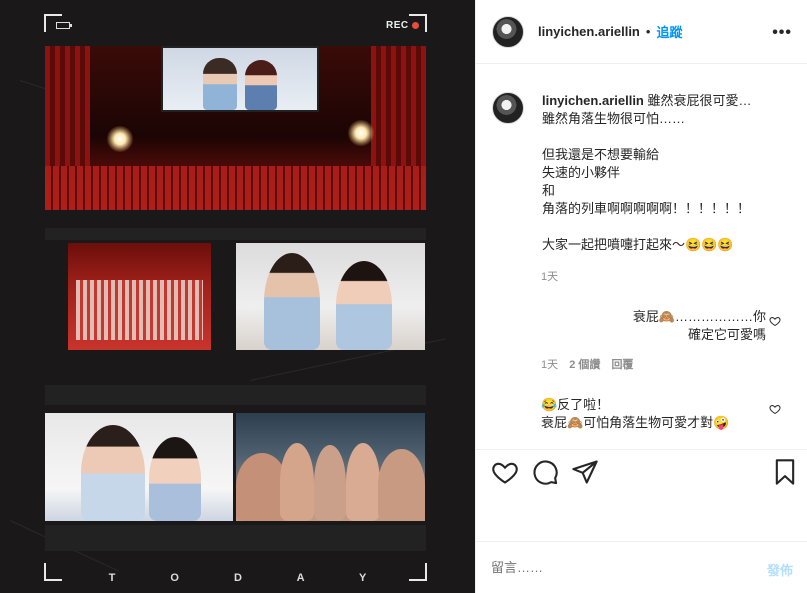 The height and width of the screenshot is (593, 807). I want to click on rec-indicator: REC, so click(402, 25).